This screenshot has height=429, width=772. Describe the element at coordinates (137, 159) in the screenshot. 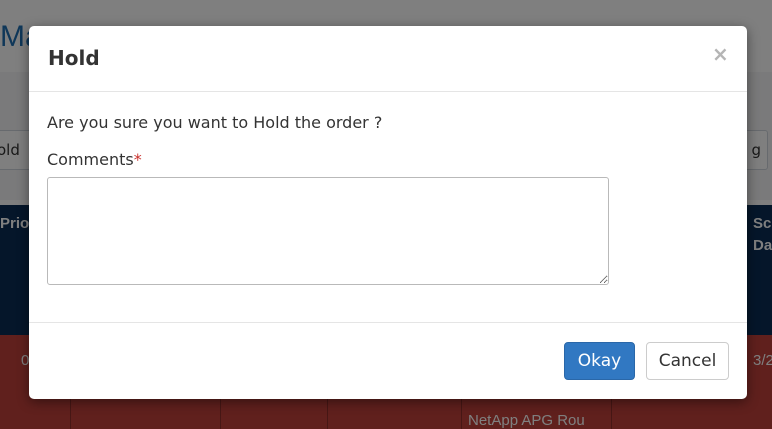

I see `required-indicator: *` at that location.